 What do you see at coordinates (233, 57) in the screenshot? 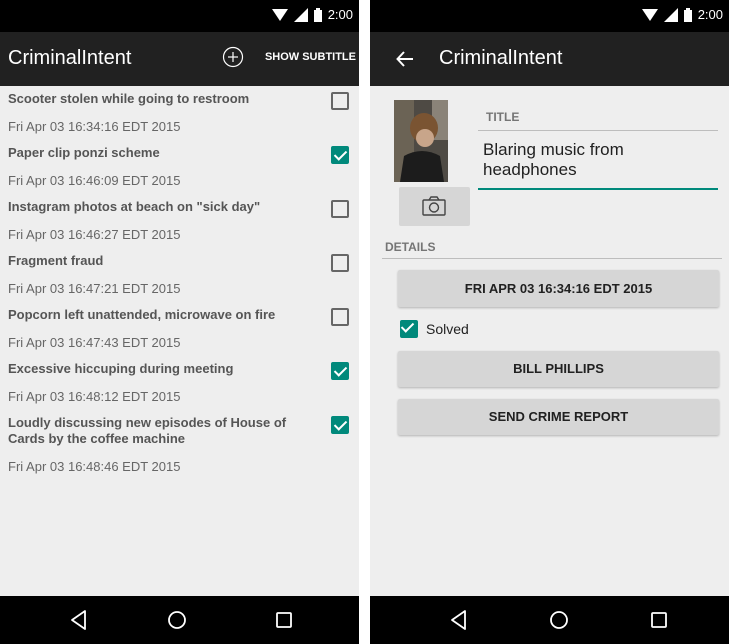
I see `add-crime-icon` at bounding box center [233, 57].